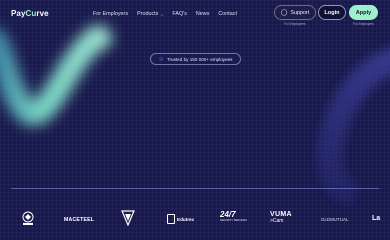 Image resolution: width=390 pixels, height=240 pixels. Describe the element at coordinates (171, 219) in the screenshot. I see `edu-mark-icon` at that location.